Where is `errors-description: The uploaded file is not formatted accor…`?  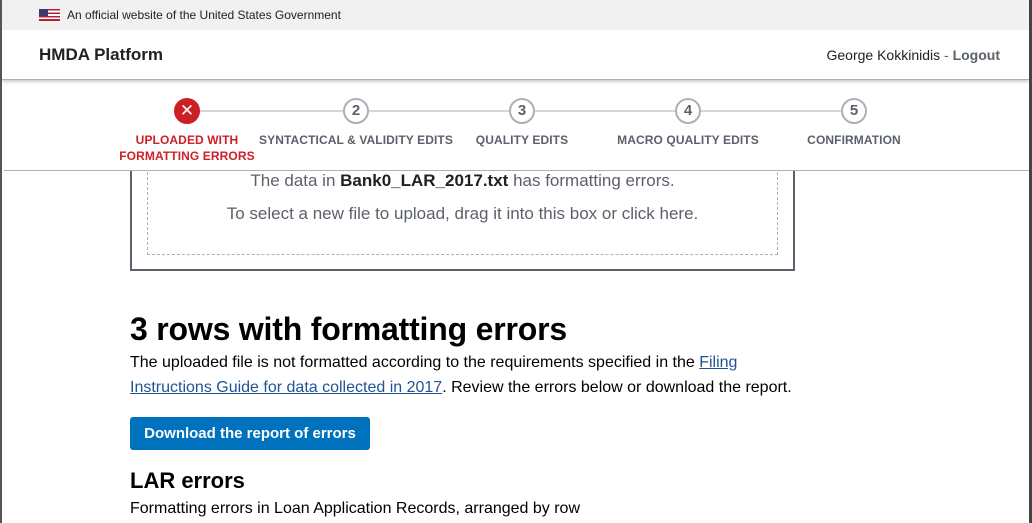
errors-description: The uploaded file is not formatted accor… is located at coordinates (470, 375).